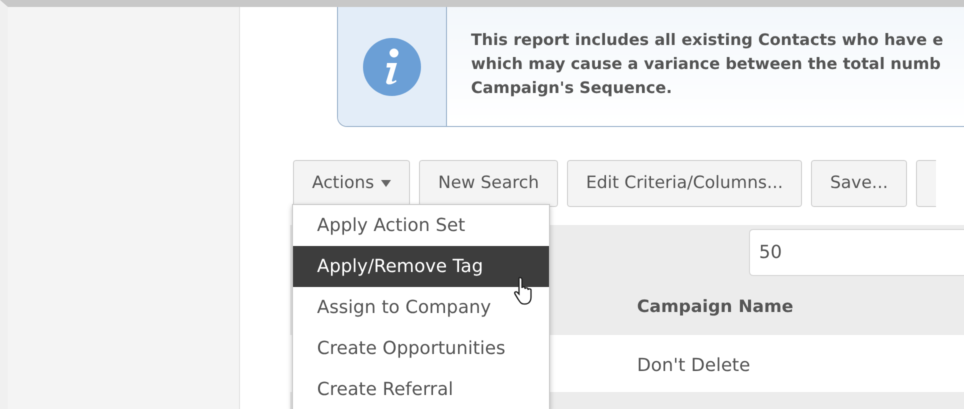 Image resolution: width=964 pixels, height=409 pixels. Describe the element at coordinates (715, 307) in the screenshot. I see `column-header: Campaign Name` at that location.